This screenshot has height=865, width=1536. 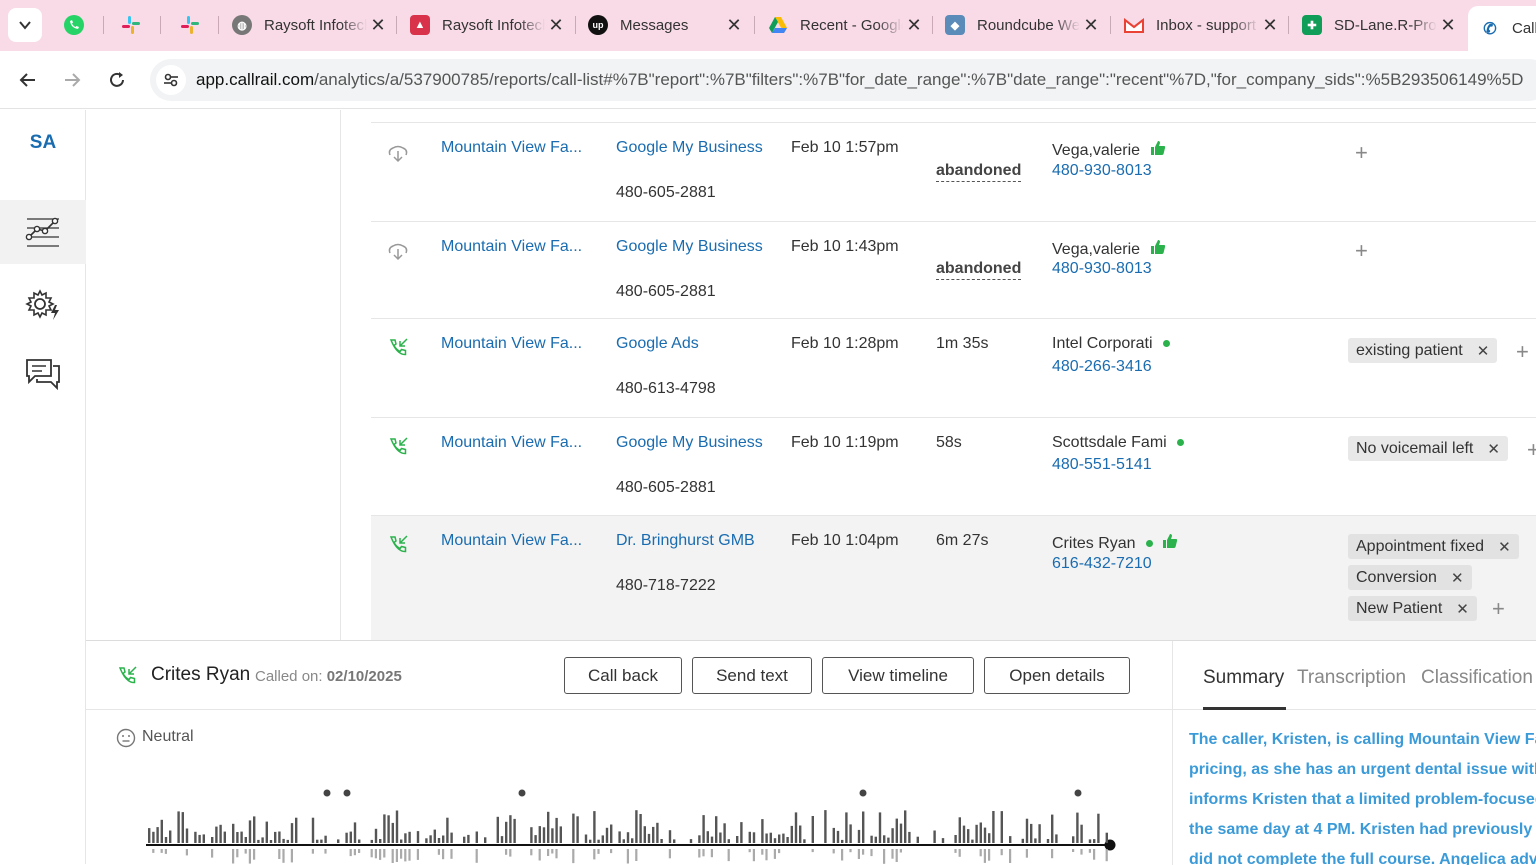 I want to click on caller-phone: 616-432-7210, so click(x=1102, y=564).